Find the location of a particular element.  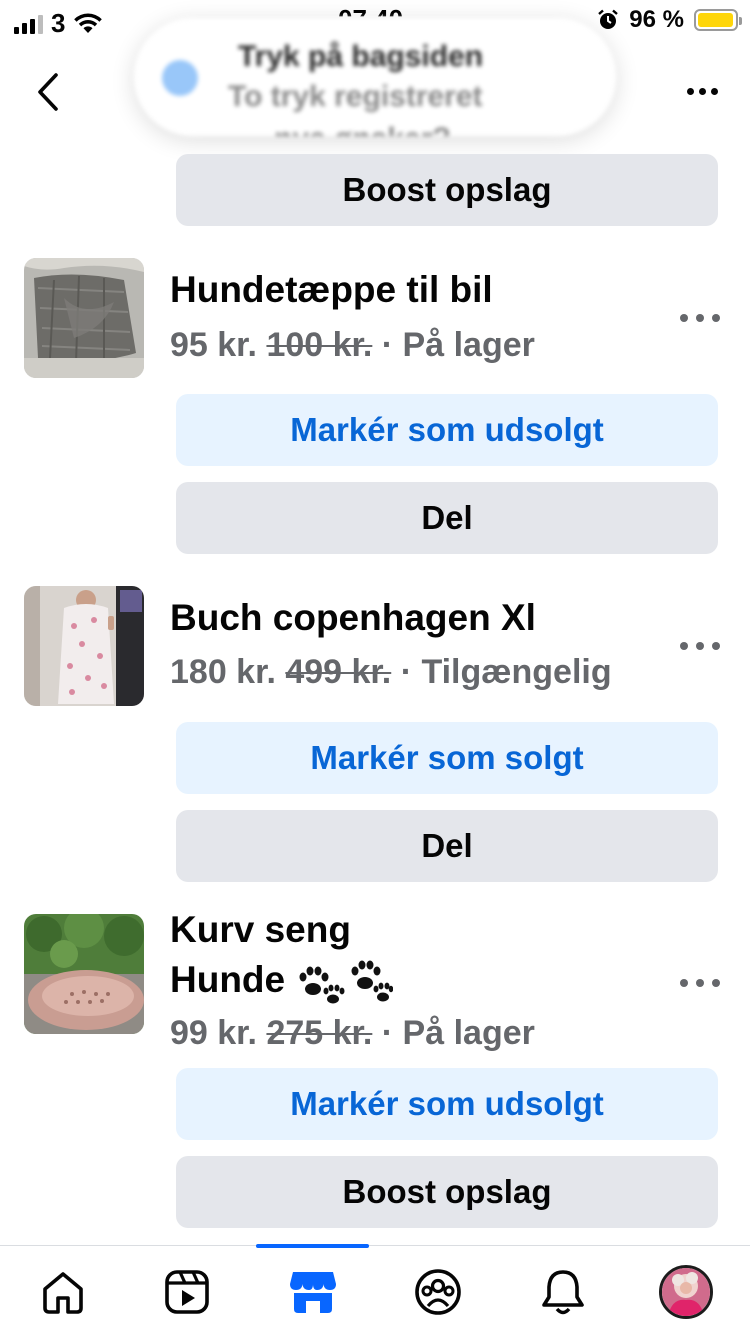

listing-title-line2: Hunde is located at coordinates (282, 980).